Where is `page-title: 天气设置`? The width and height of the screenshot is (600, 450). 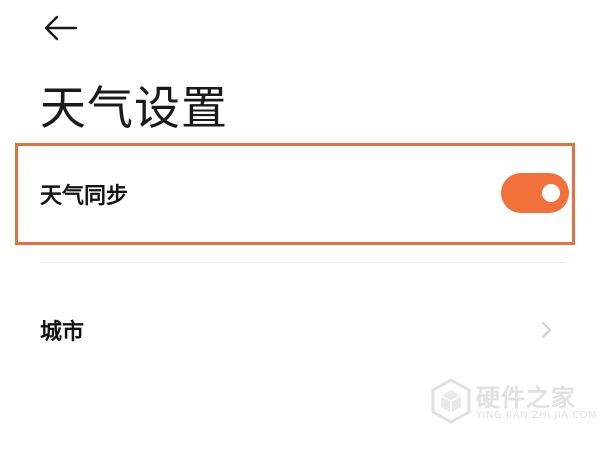
page-title: 天气设置 is located at coordinates (134, 108).